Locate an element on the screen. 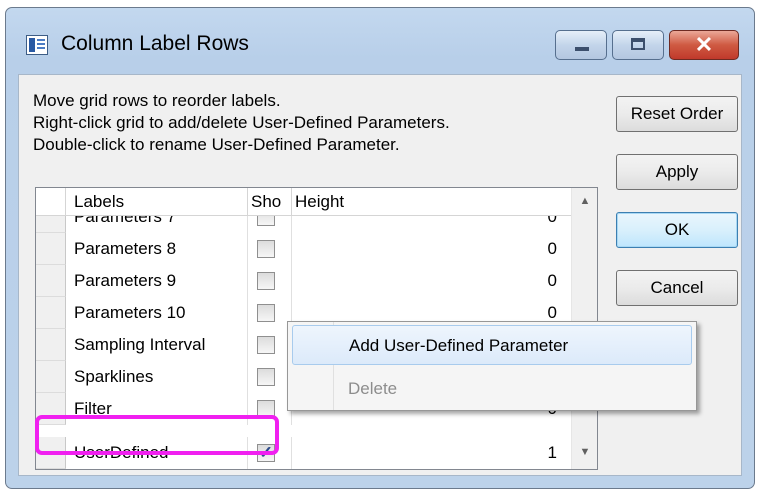 The height and width of the screenshot is (495, 763). label-cell: Parameters 10 is located at coordinates (157, 313).